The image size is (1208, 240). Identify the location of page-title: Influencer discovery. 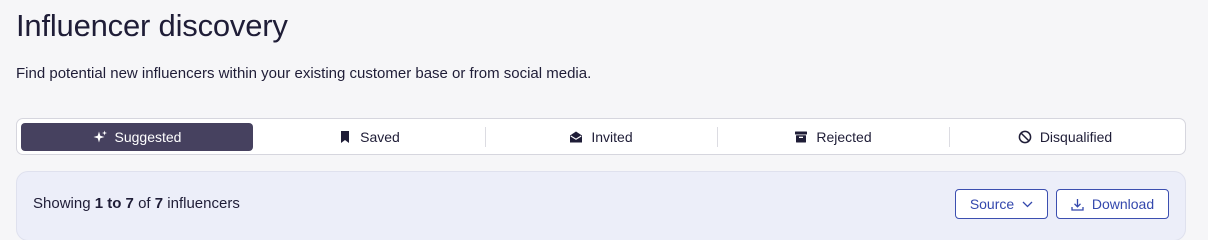
(152, 25).